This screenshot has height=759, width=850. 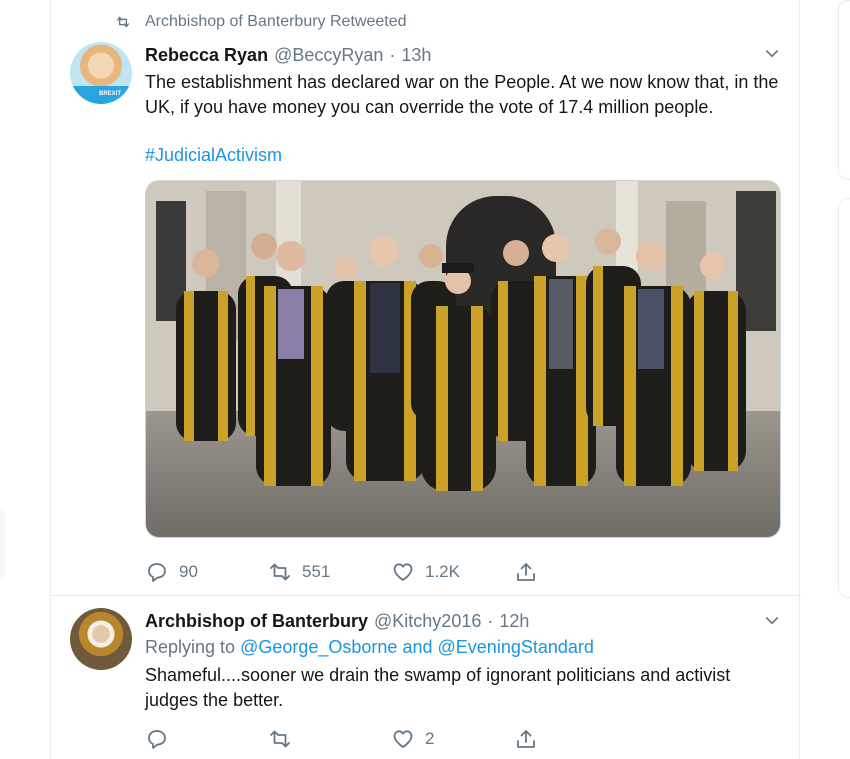 I want to click on retweet-button: 551, so click(x=329, y=572).